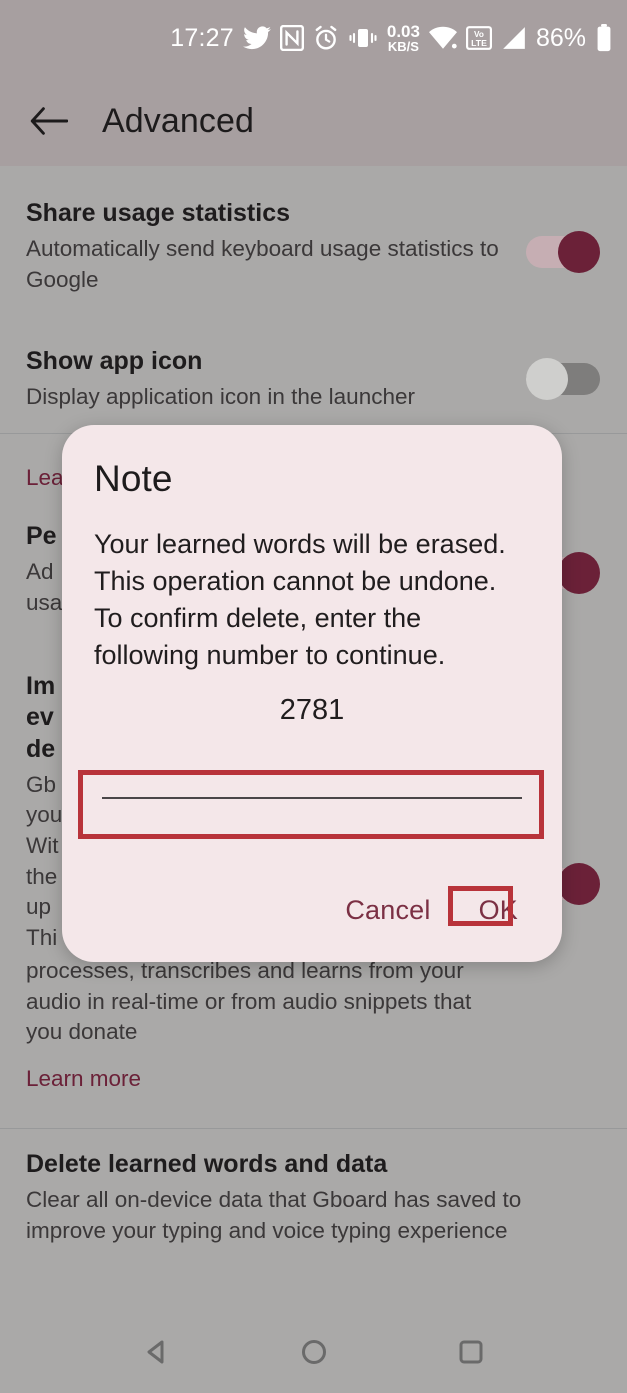  What do you see at coordinates (133, 478) in the screenshot?
I see `dialog-title: Note` at bounding box center [133, 478].